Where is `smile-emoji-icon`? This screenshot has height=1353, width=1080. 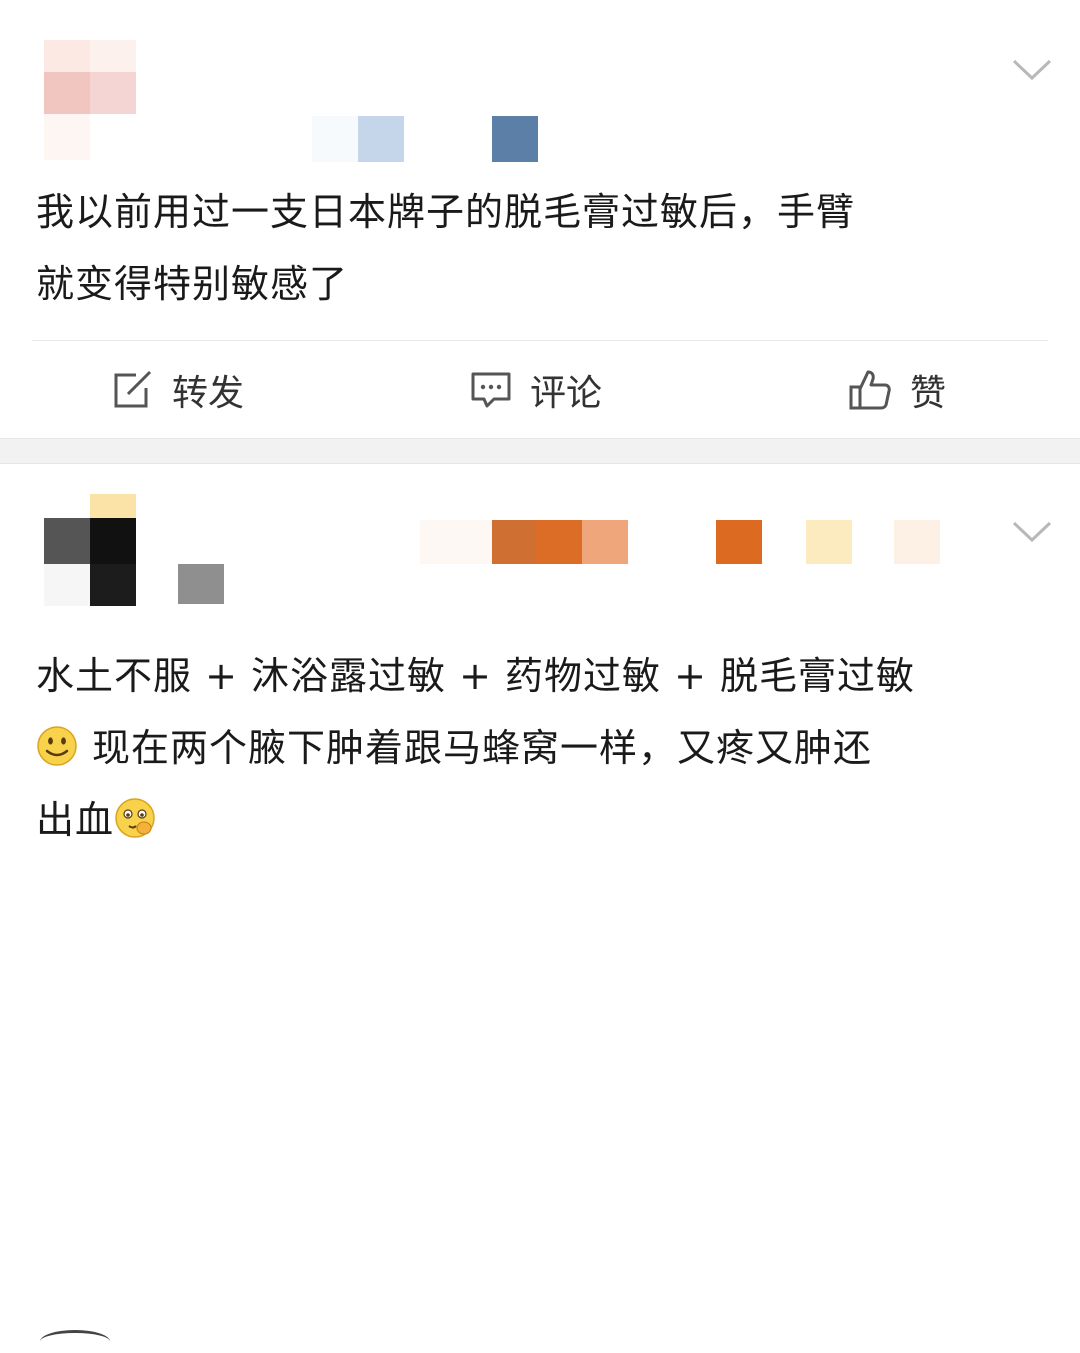
smile-emoji-icon is located at coordinates (57, 742).